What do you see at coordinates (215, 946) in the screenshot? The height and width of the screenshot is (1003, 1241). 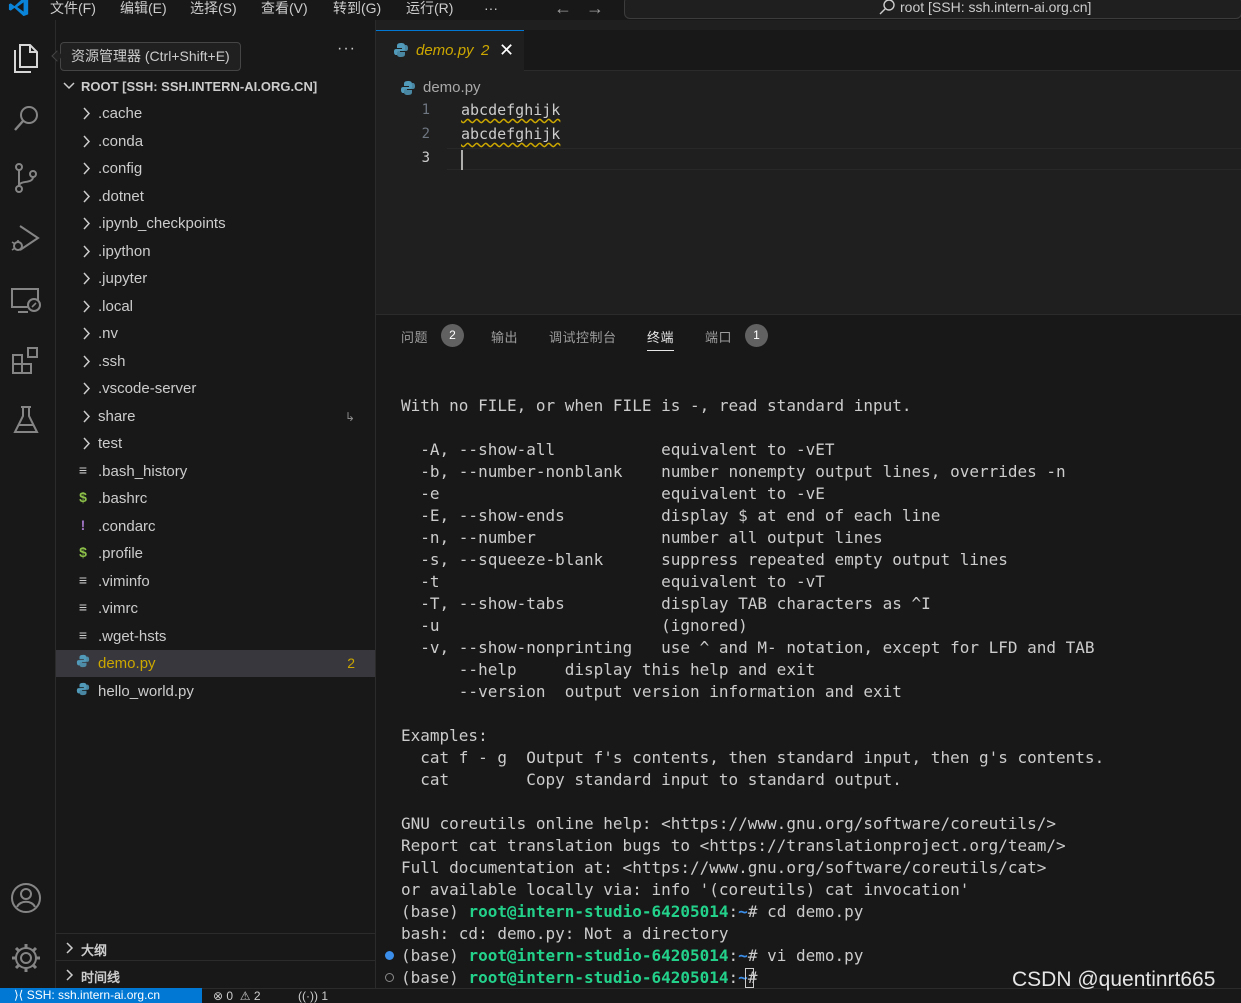 I see `outline-section: 大纲` at bounding box center [215, 946].